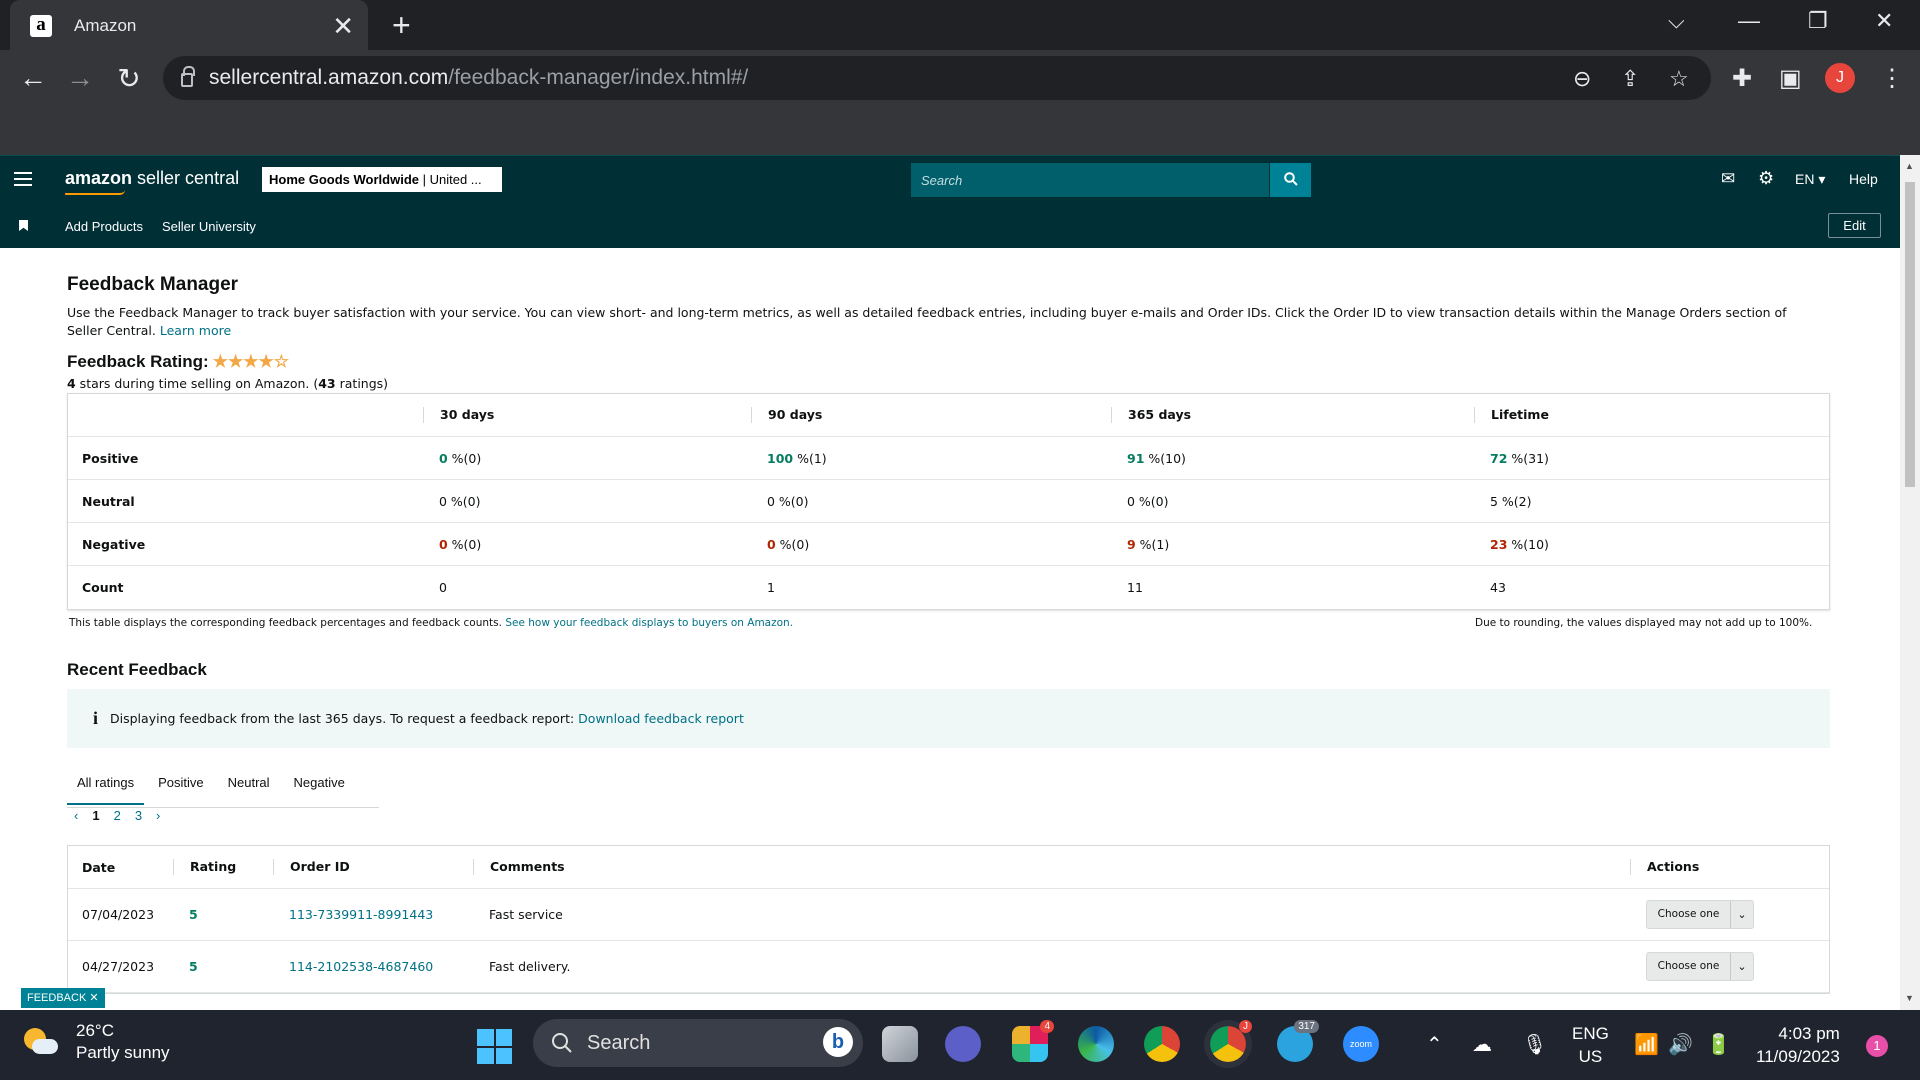 The height and width of the screenshot is (1080, 1920). What do you see at coordinates (189, 25) in the screenshot?
I see `browser-tab: a Amazon ✕` at bounding box center [189, 25].